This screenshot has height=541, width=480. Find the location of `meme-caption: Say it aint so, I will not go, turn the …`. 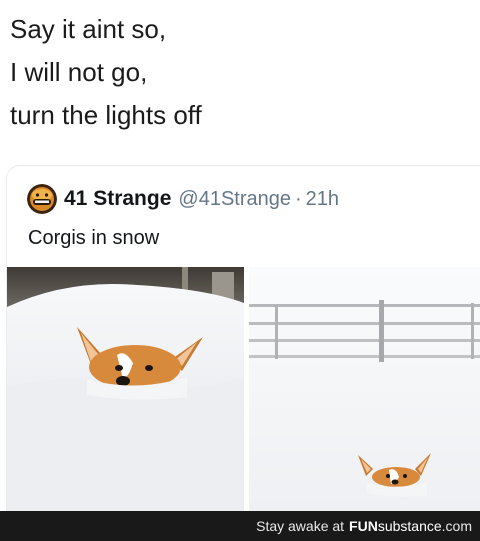

meme-caption: Say it aint so, I will not go, turn the … is located at coordinates (106, 72).